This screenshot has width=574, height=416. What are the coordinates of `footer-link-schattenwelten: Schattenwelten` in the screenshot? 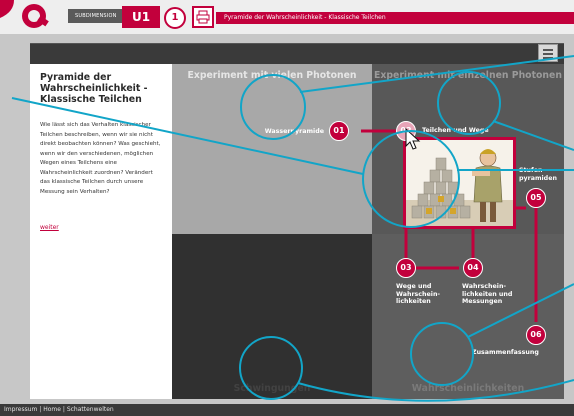 It's located at (90, 409).